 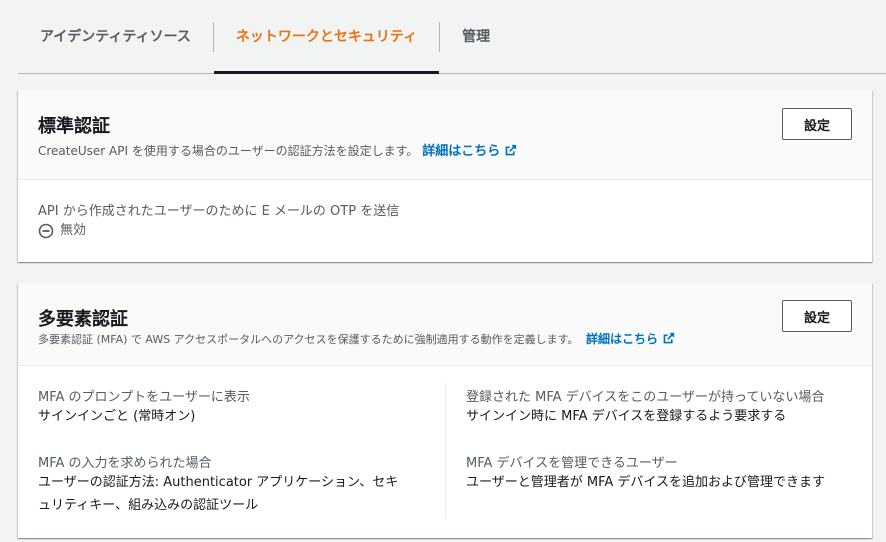 I want to click on mfa-learn-more-link: 詳細はこちら, so click(x=630, y=339).